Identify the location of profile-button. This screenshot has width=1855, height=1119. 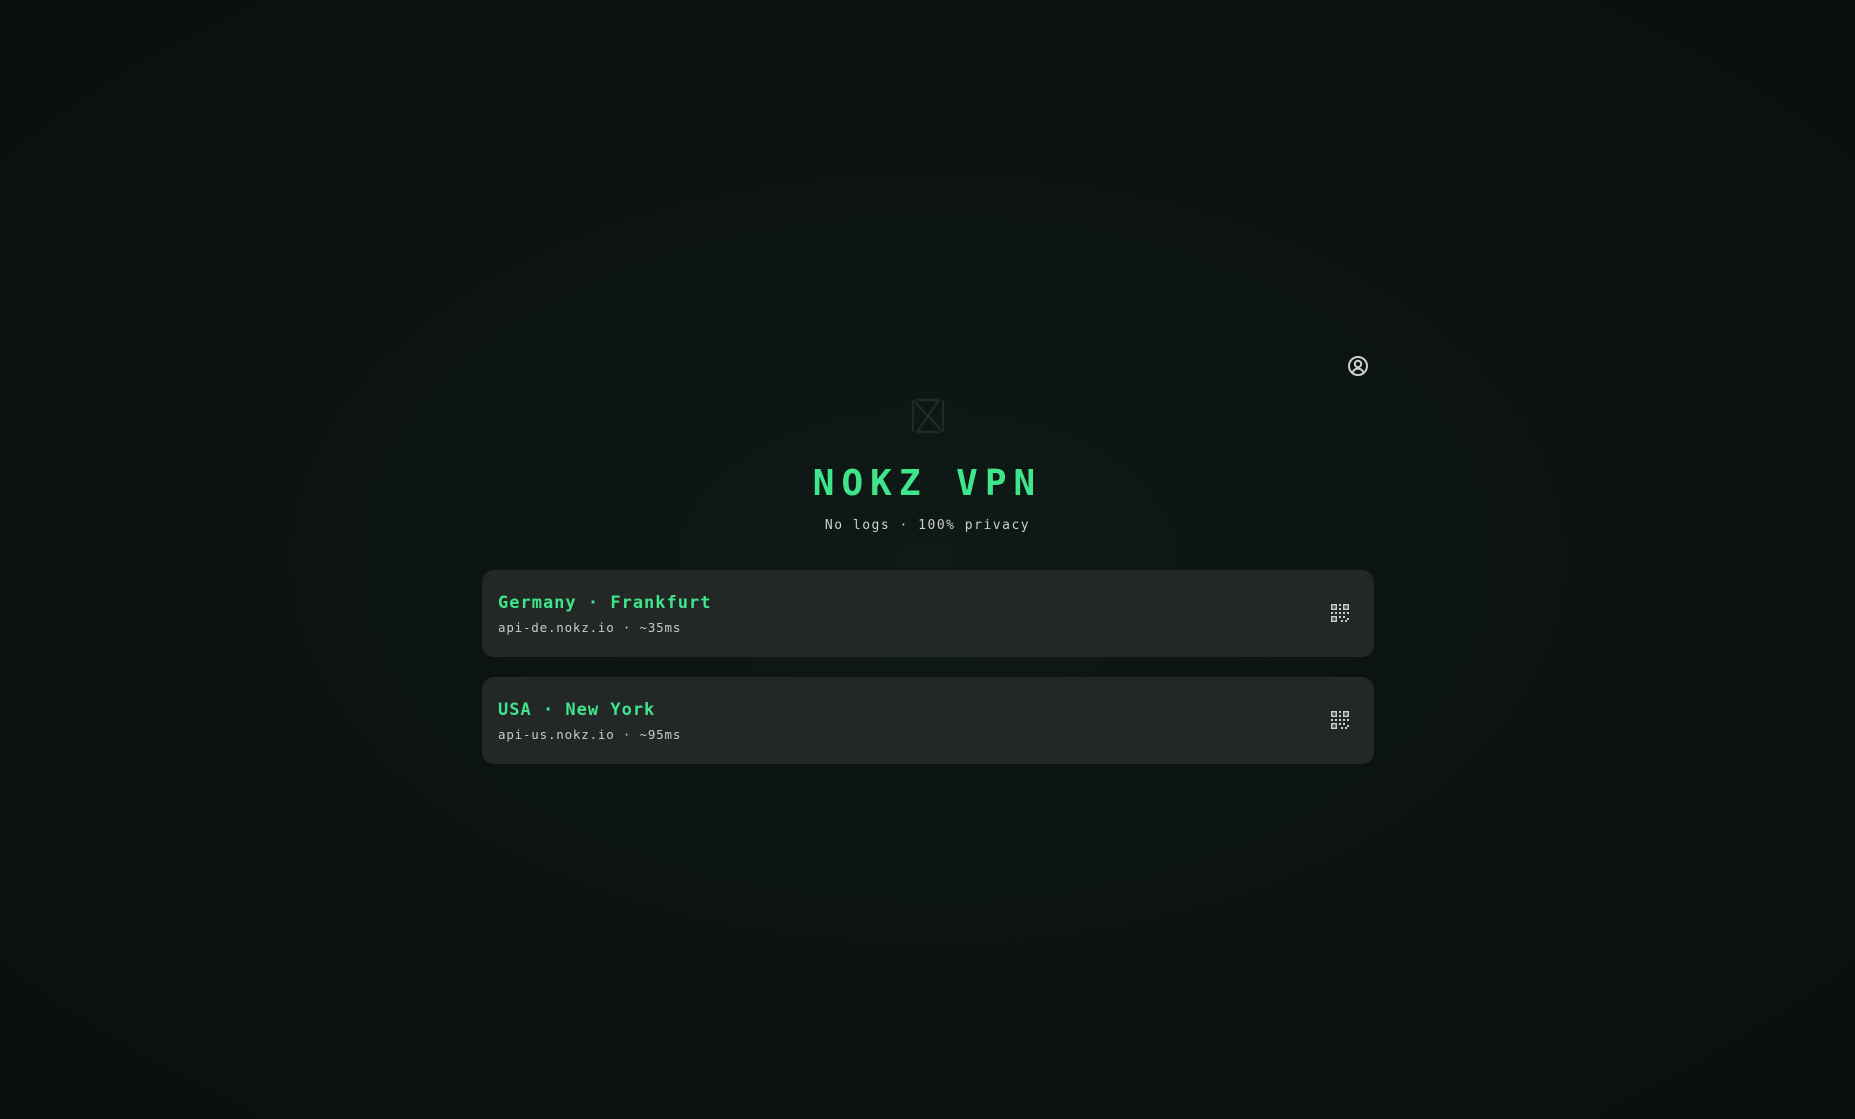
(1358, 366).